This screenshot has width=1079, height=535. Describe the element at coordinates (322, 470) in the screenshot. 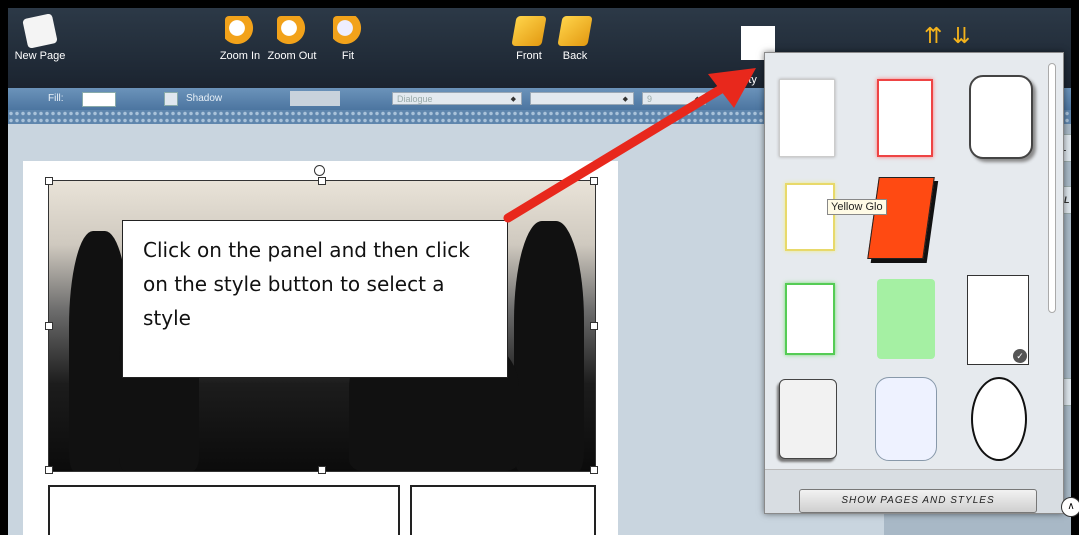

I see `resize-handle-bottom` at that location.